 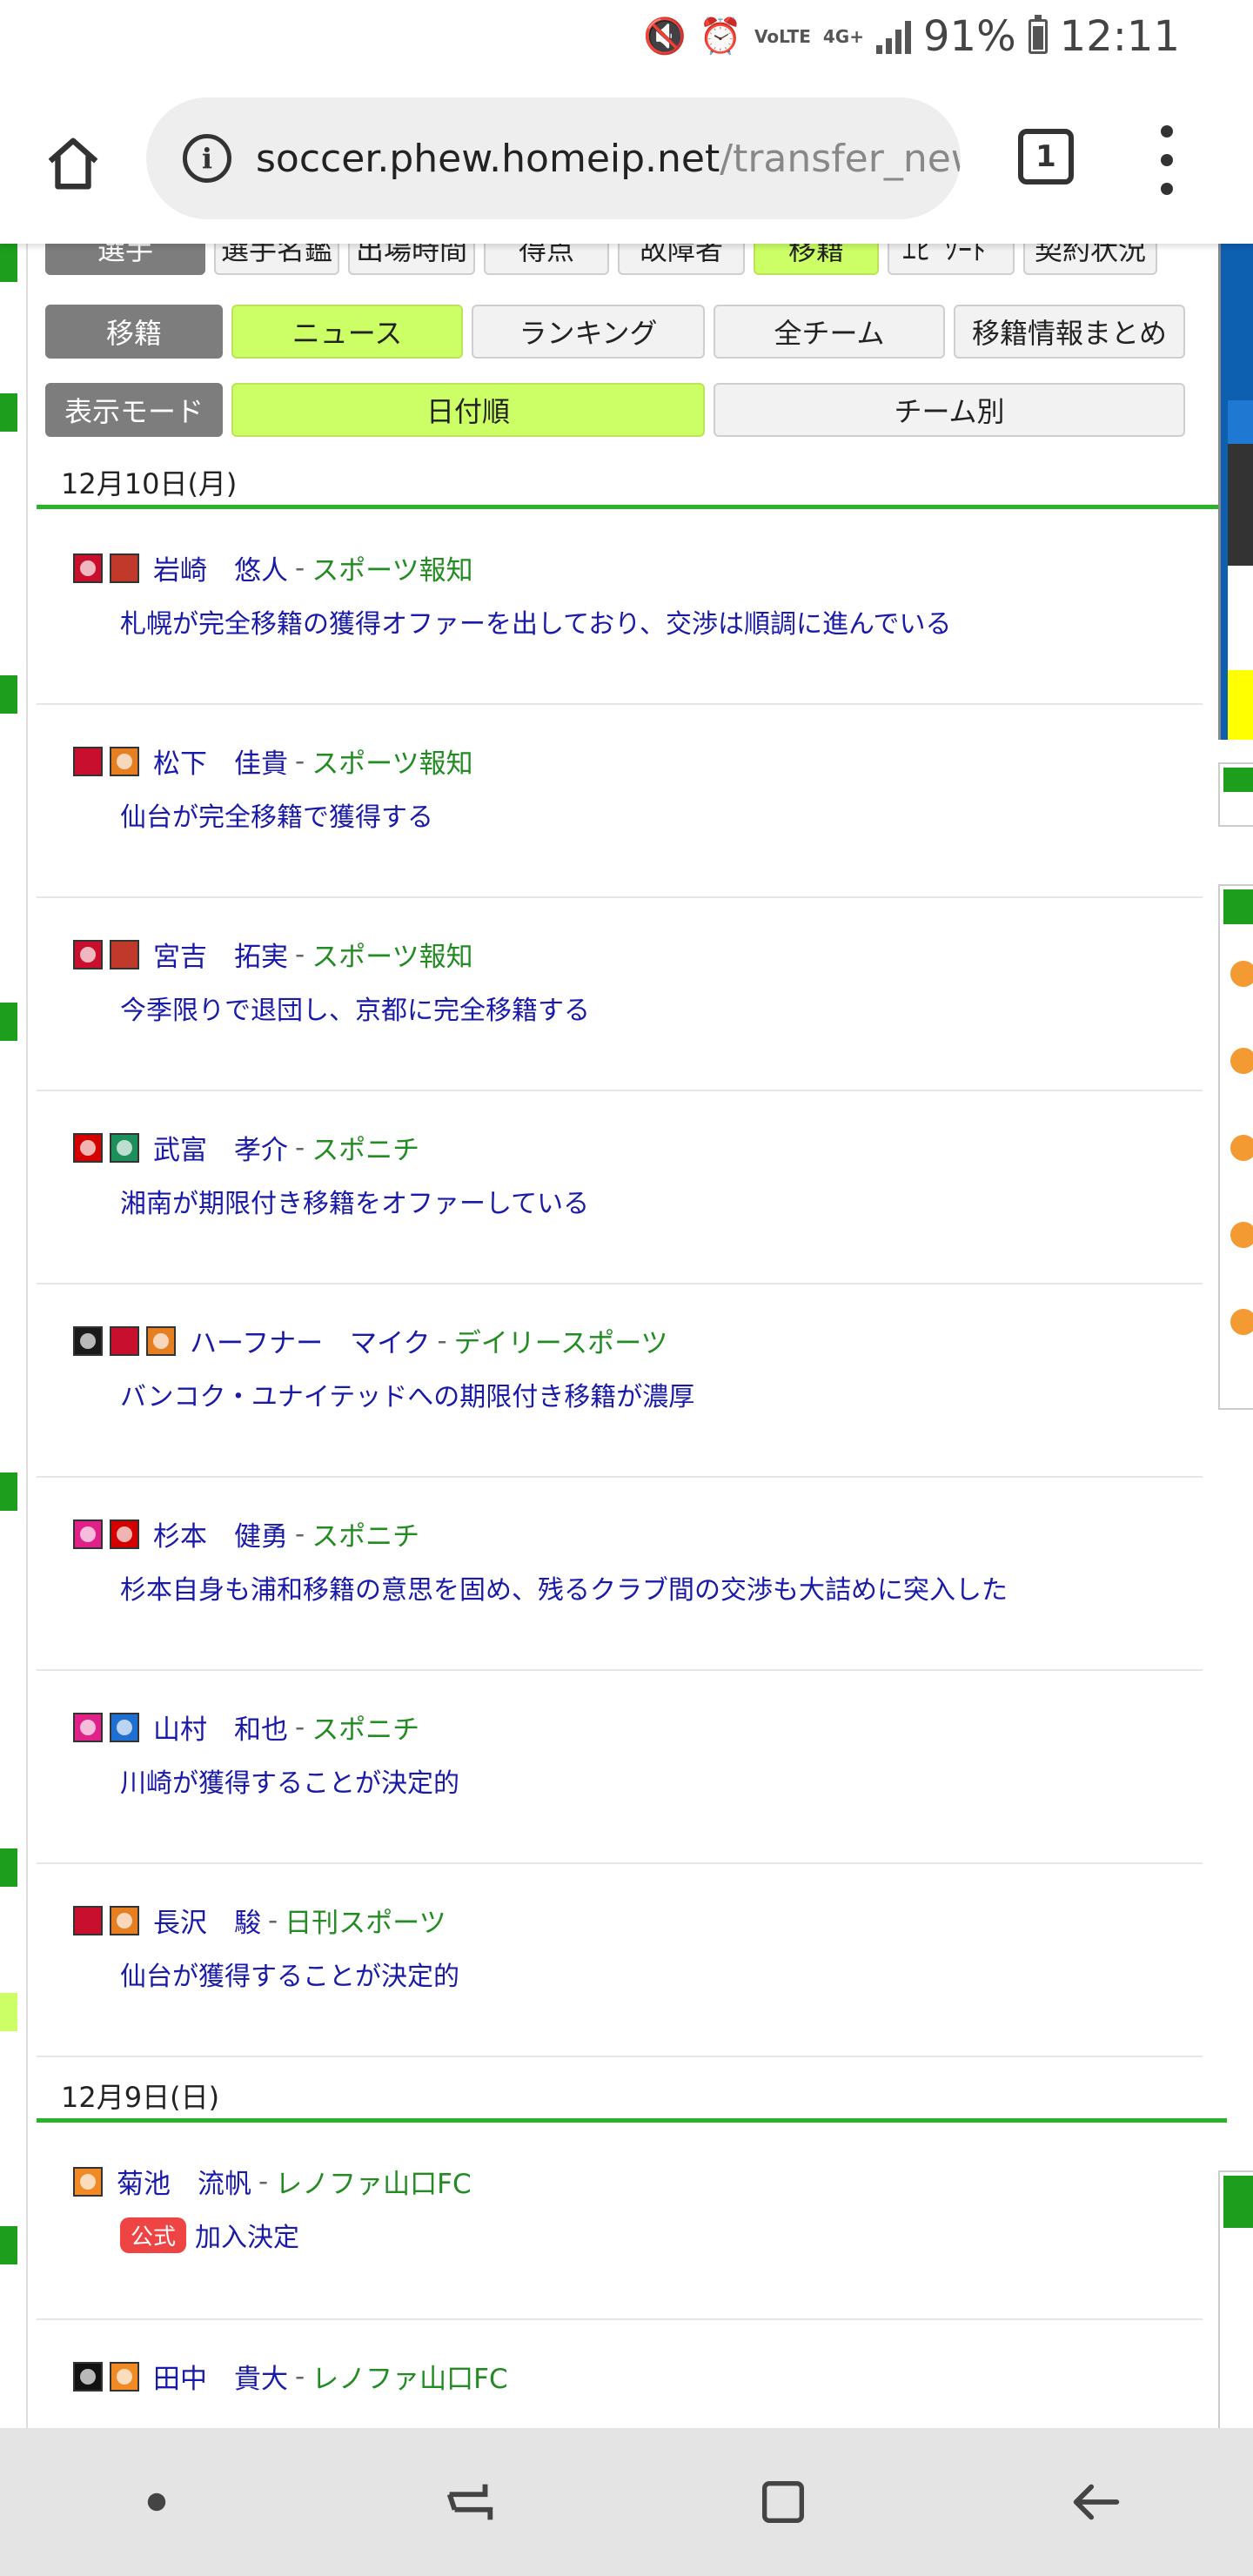 I want to click on right-sidebar-edge, so click(x=1235, y=1336).